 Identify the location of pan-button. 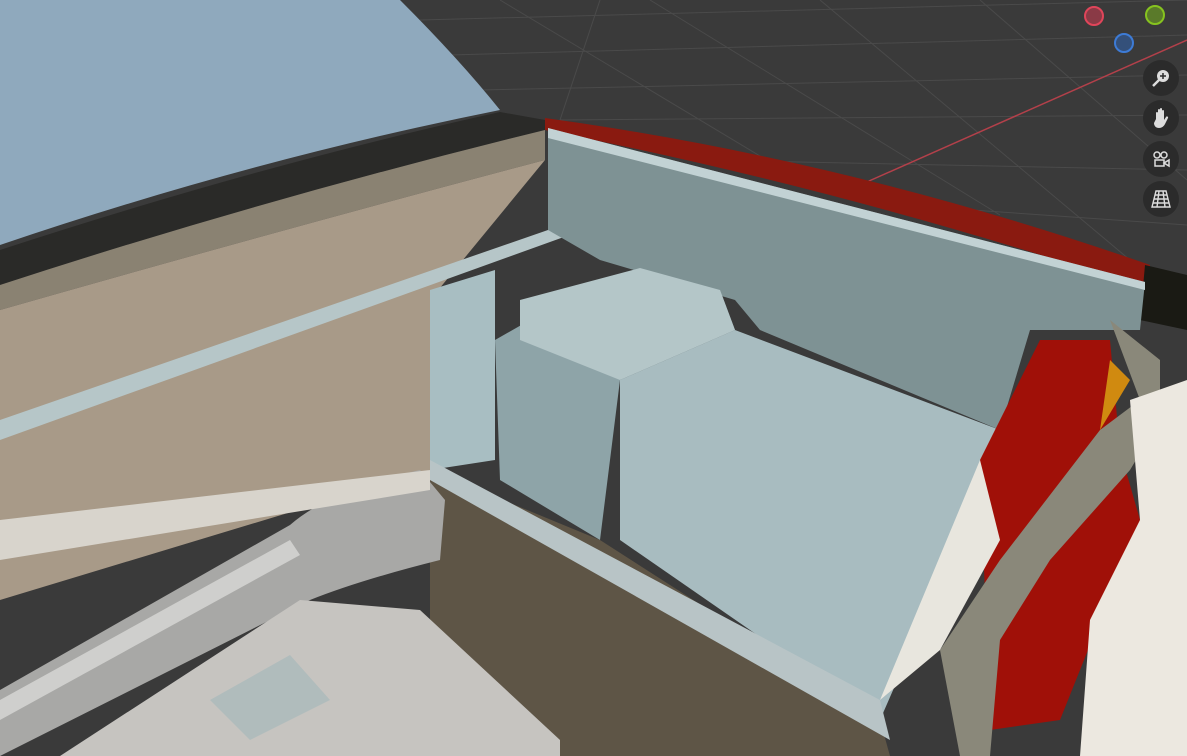
(1161, 118).